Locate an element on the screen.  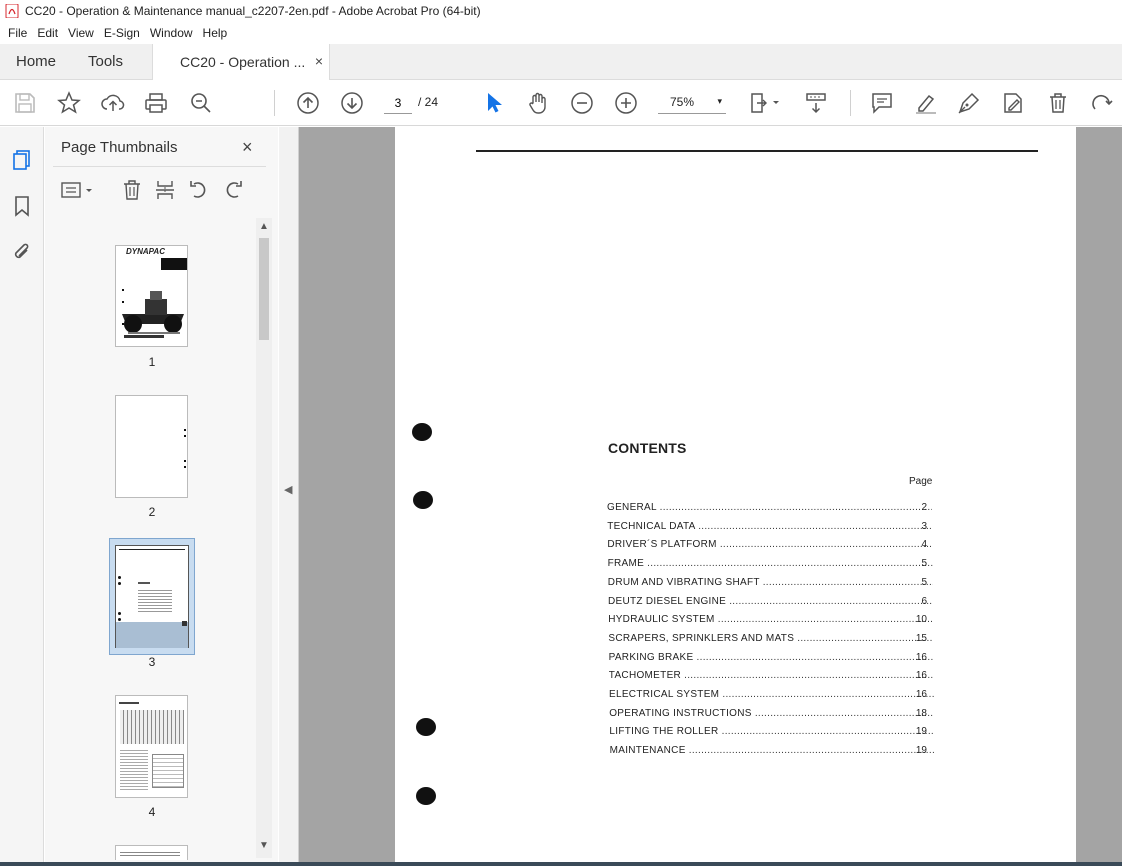
thumbnail-brand-text: DYNAPAC is located at coordinates (145, 251).